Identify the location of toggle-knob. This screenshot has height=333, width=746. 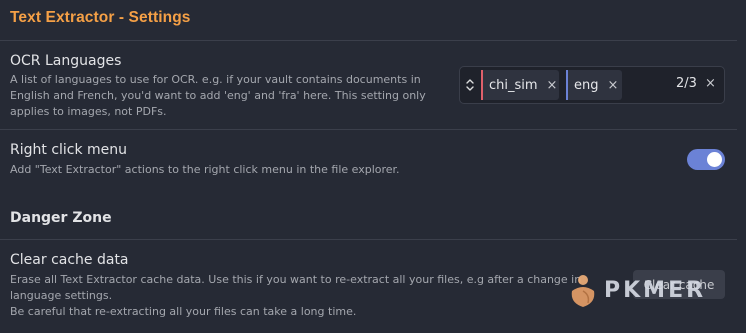
(714, 159).